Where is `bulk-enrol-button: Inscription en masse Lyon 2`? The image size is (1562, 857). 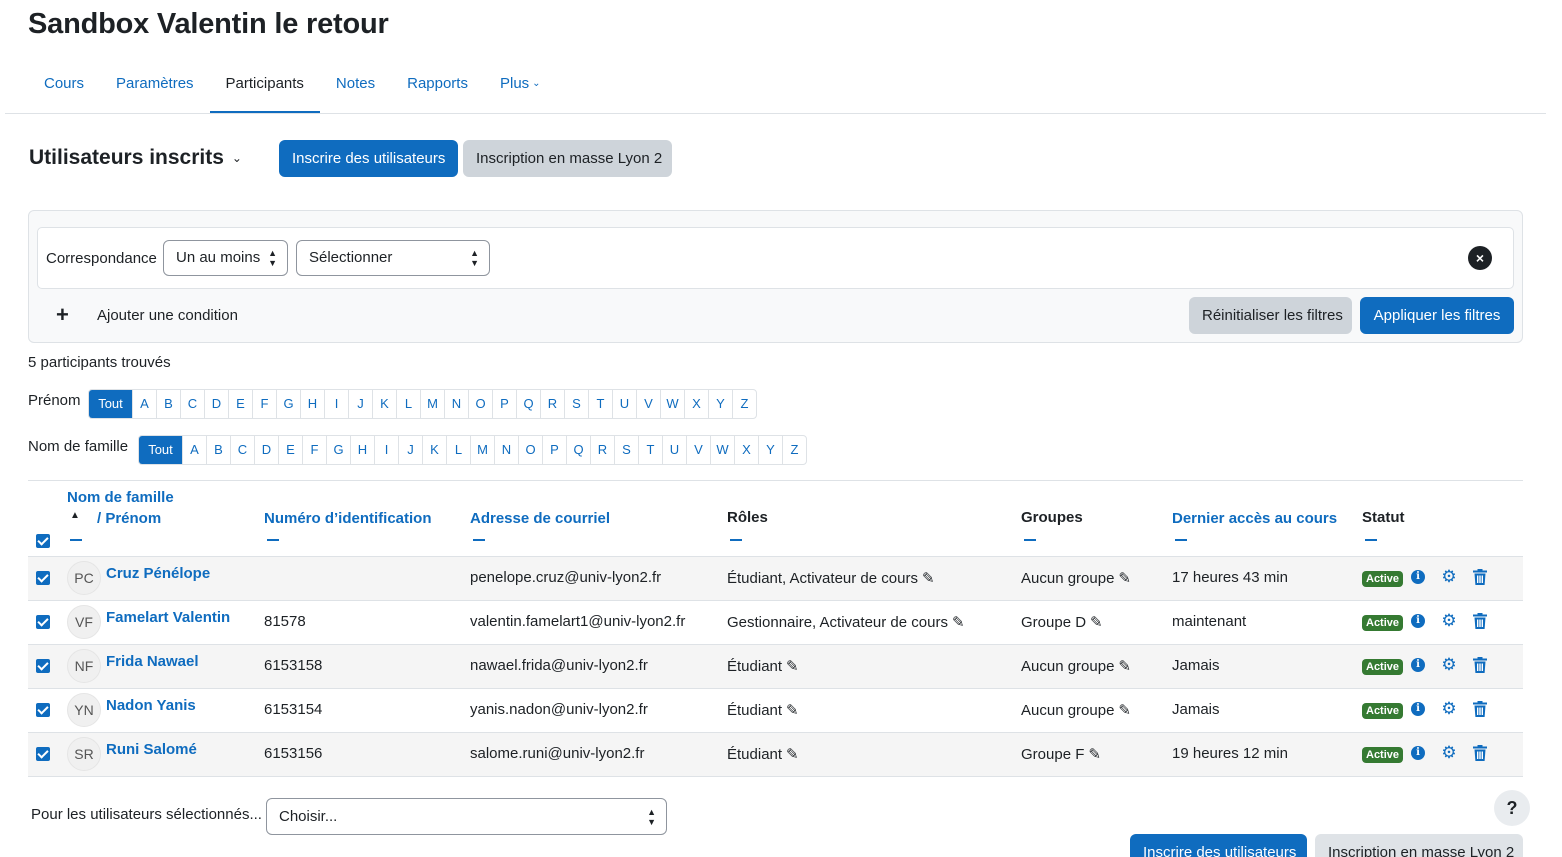
bulk-enrol-button: Inscription en masse Lyon 2 is located at coordinates (567, 158).